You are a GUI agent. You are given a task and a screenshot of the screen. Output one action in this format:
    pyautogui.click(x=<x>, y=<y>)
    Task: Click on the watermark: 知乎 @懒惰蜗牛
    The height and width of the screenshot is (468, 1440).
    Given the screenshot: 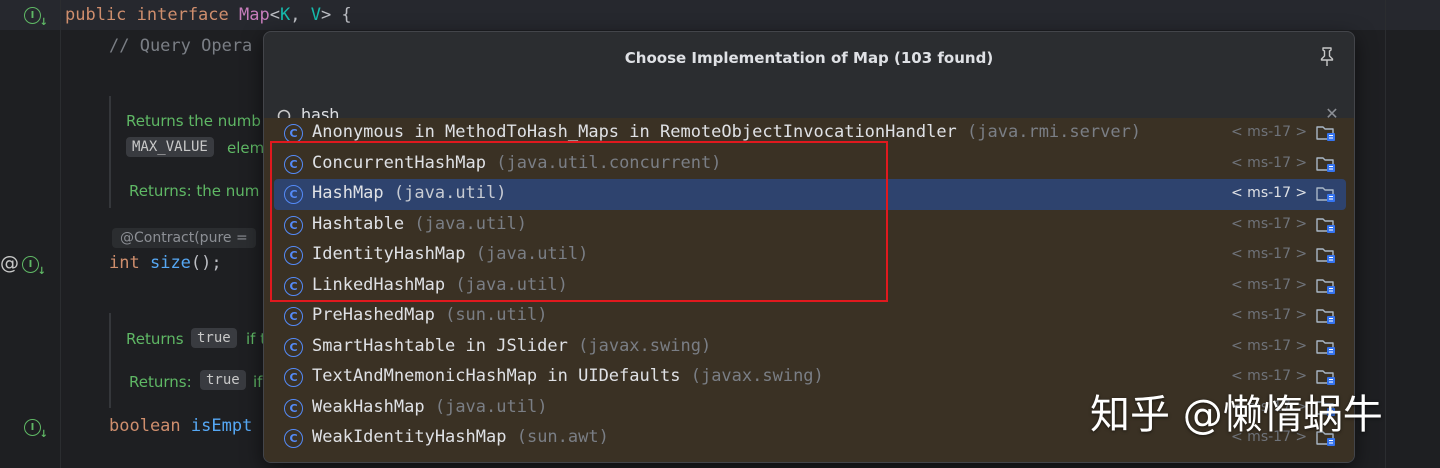 What is the action you would take?
    pyautogui.click(x=1236, y=415)
    